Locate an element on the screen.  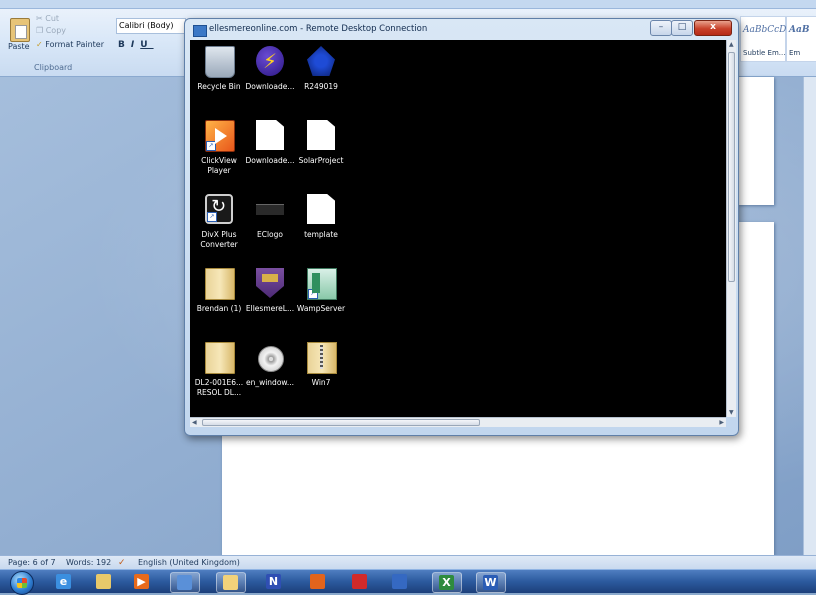
taskbar: e ▶ N X W is located at coordinates (408, 582).